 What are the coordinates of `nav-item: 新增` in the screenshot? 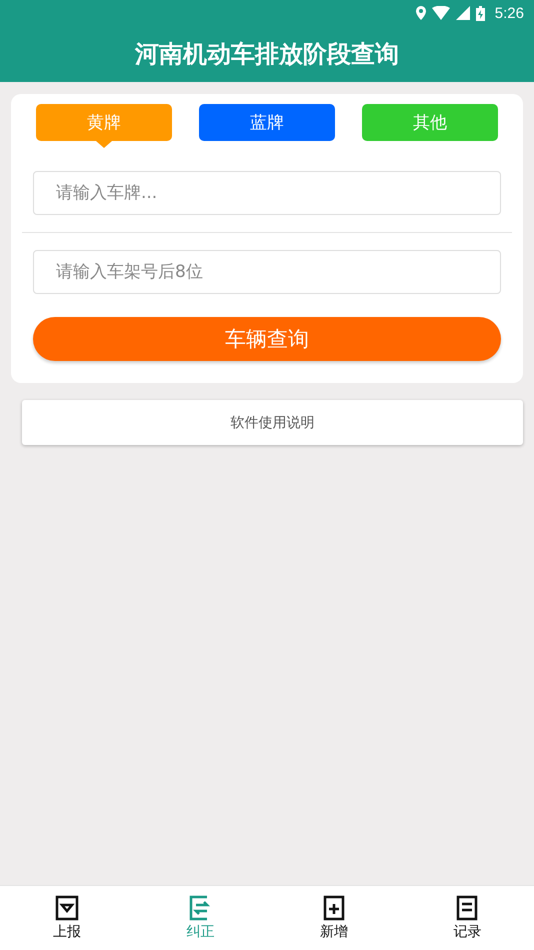 It's located at (333, 918).